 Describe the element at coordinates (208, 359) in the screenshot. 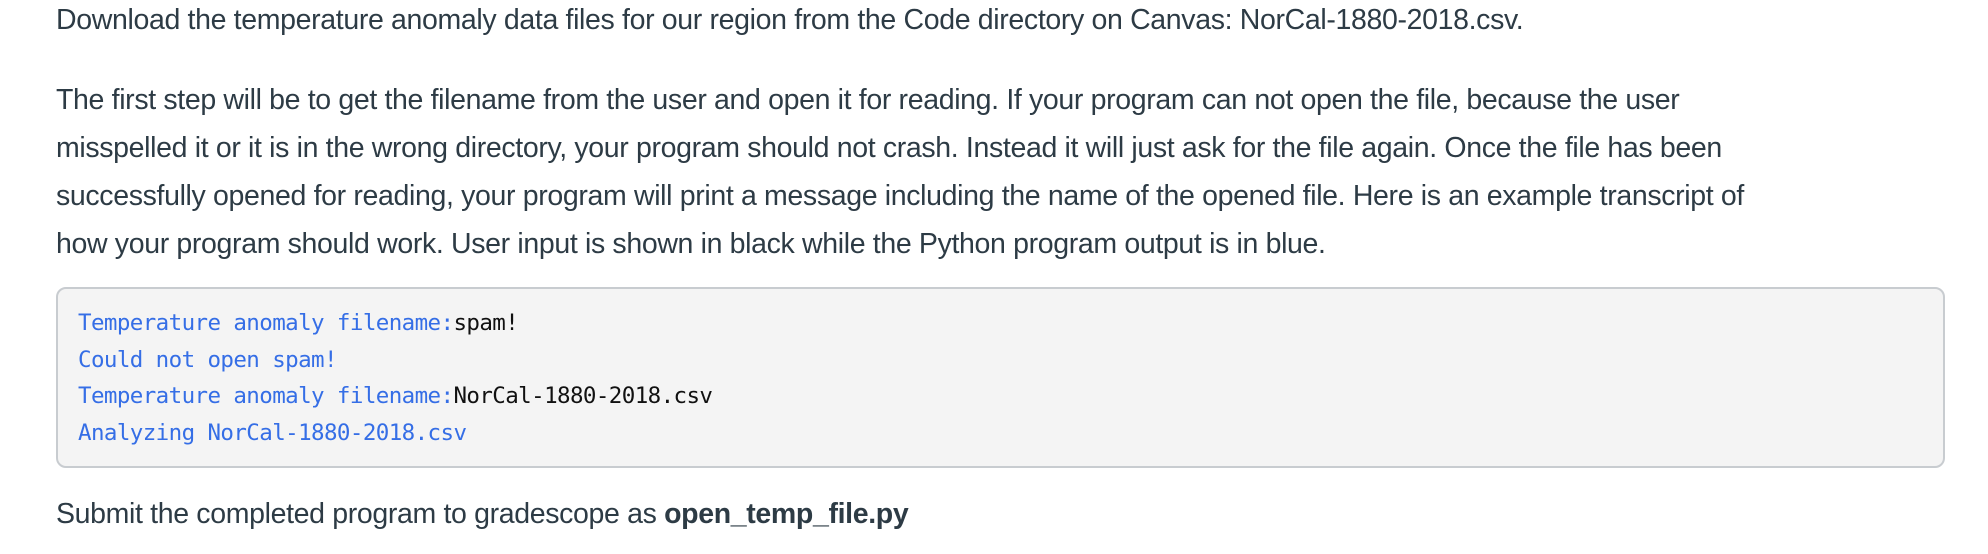

I see `program-output: Could not open spam!` at that location.